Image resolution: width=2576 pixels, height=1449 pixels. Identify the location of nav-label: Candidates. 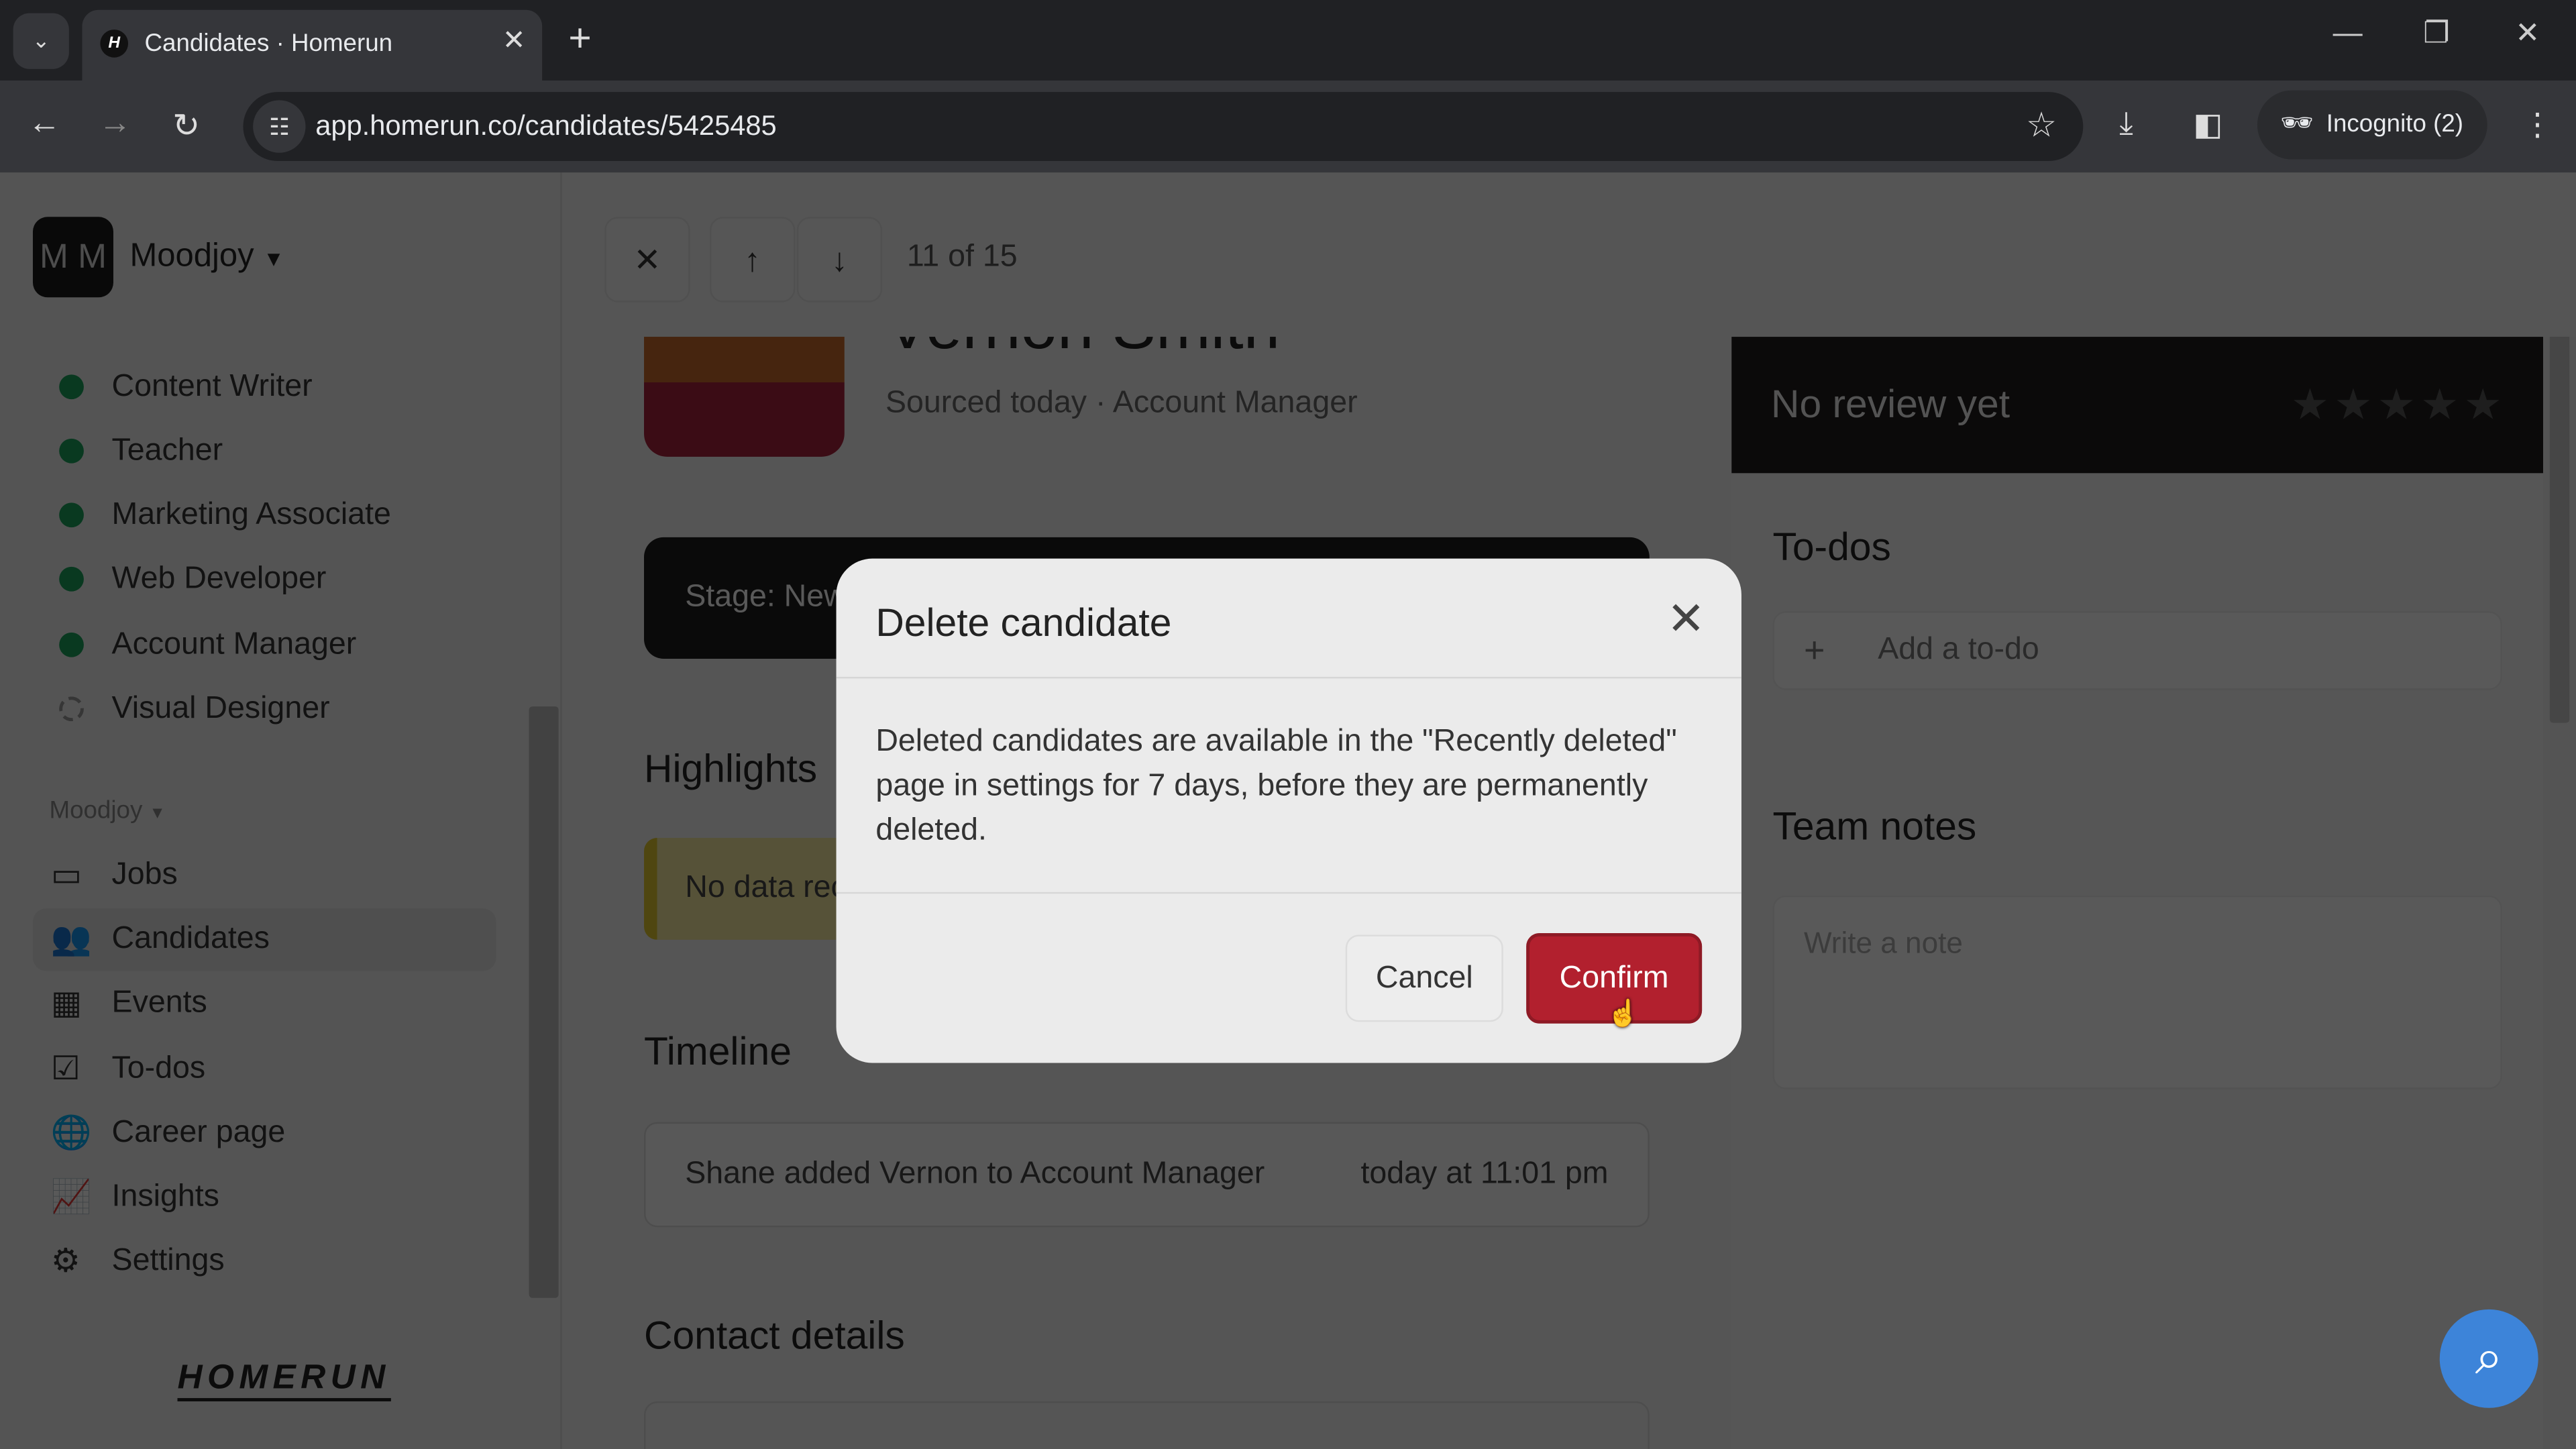
(190, 939).